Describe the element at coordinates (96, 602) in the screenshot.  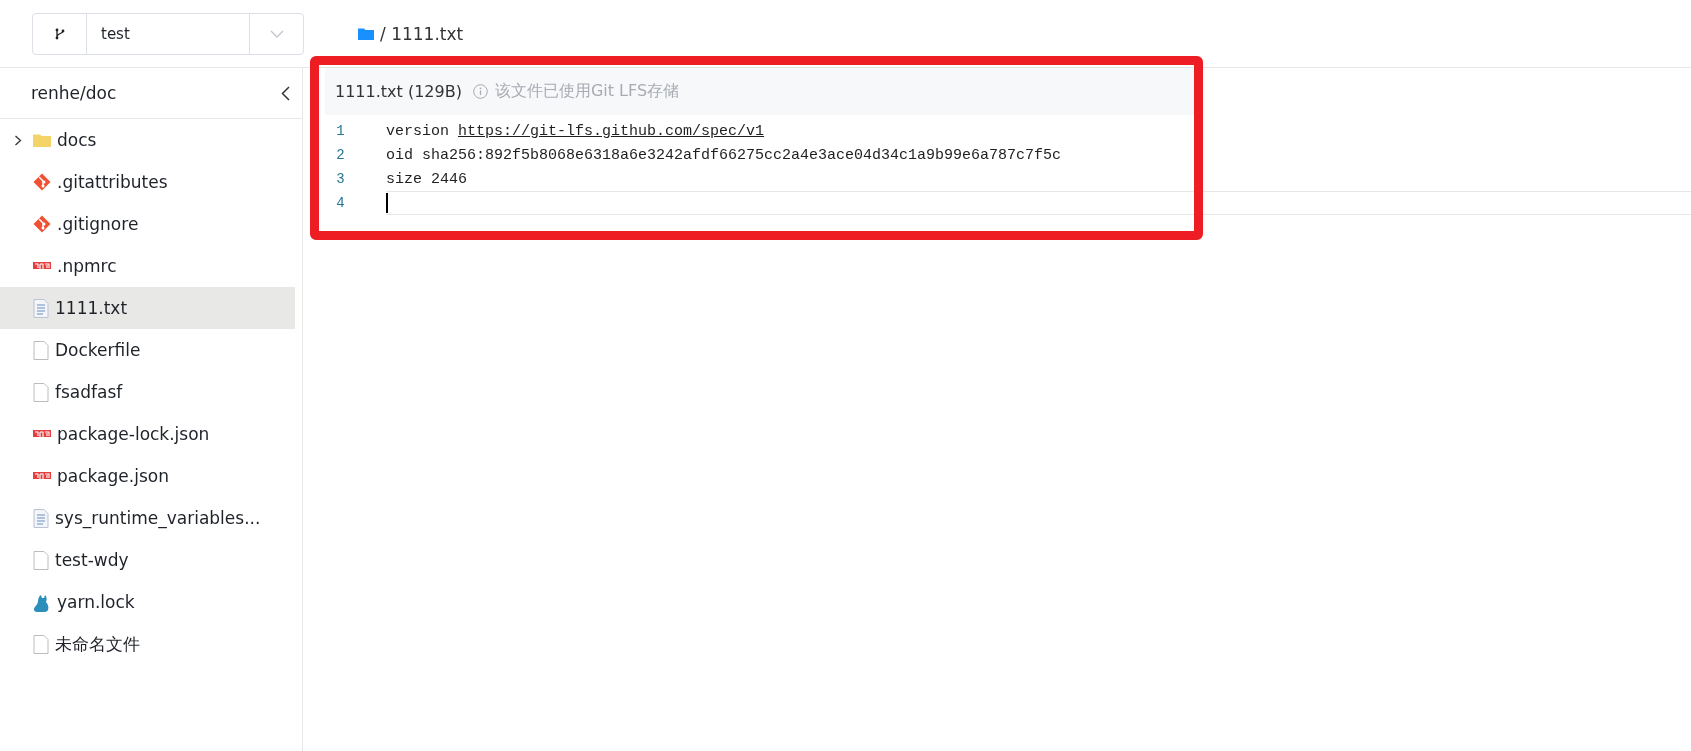
I see `file-name: yarn.lock` at that location.